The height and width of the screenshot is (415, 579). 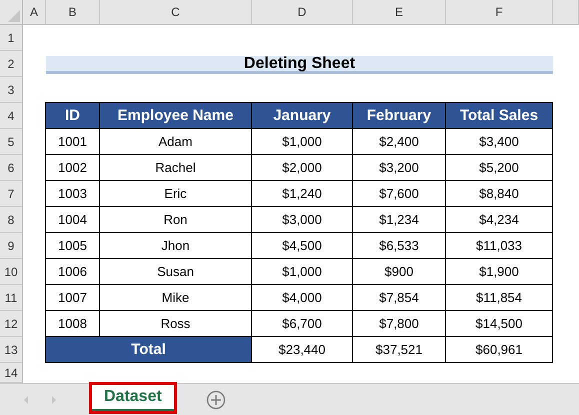 I want to click on add-sheet-icon, so click(x=216, y=400).